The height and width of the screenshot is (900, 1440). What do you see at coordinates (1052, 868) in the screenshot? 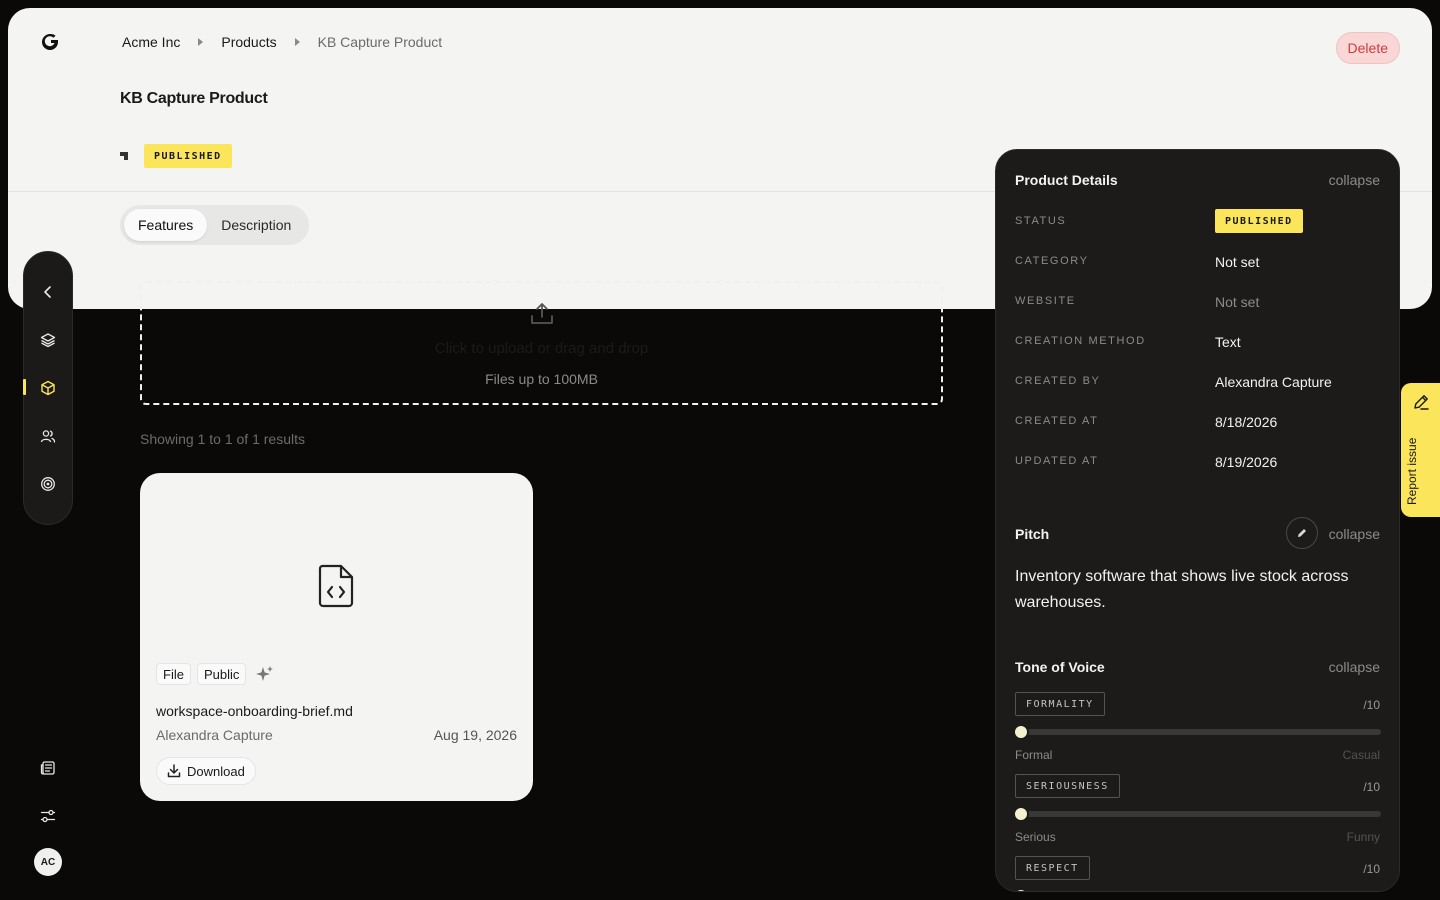
I see `respect-tag: RESPECT` at bounding box center [1052, 868].